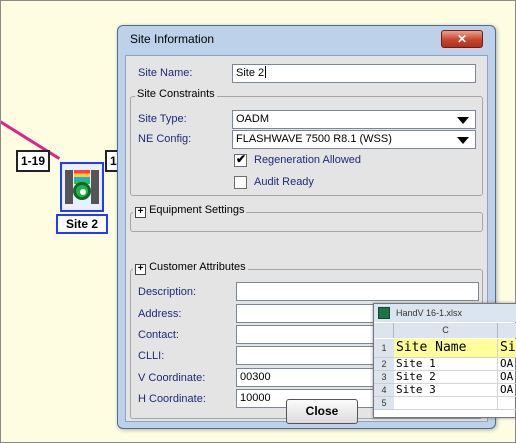 This screenshot has width=516, height=443. I want to click on excel-row-header: 4, so click(384, 390).